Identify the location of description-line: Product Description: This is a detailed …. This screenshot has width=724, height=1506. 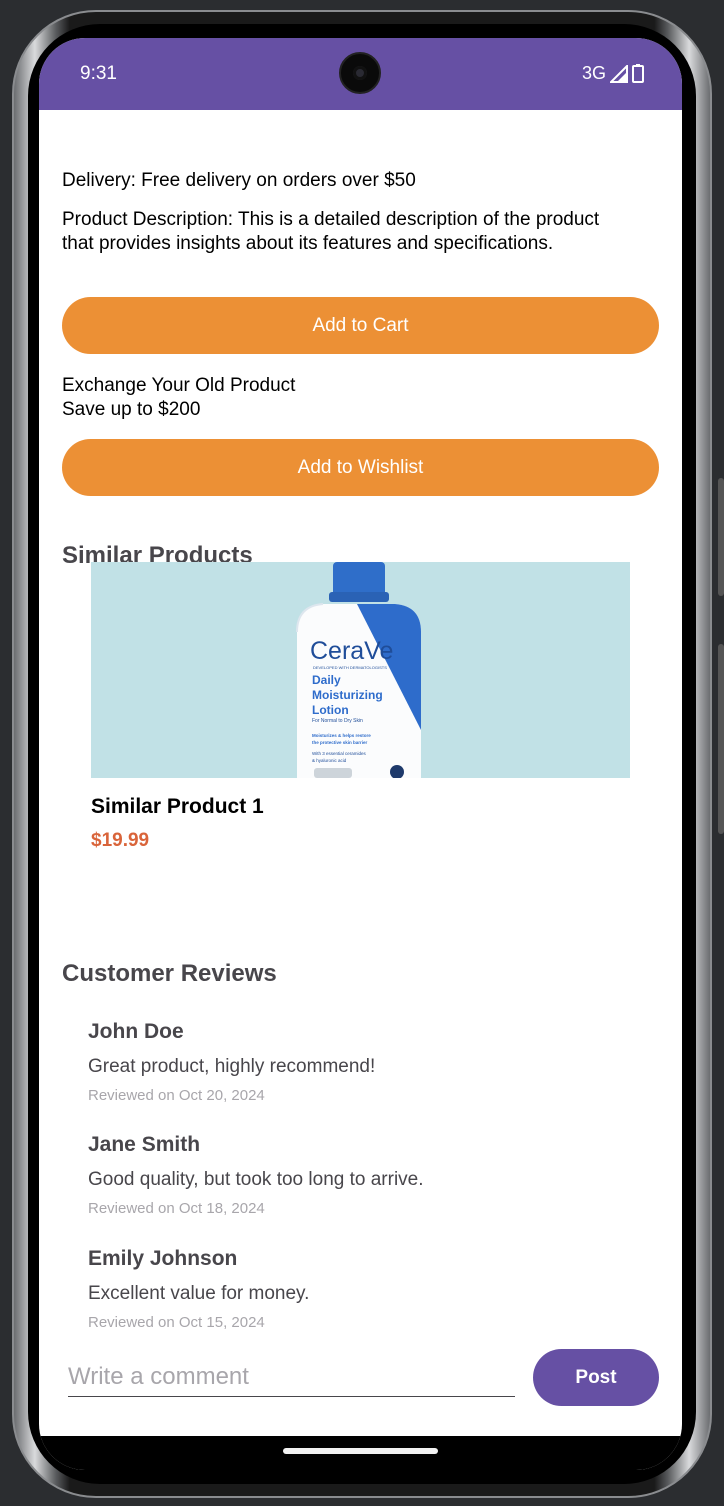
(331, 219).